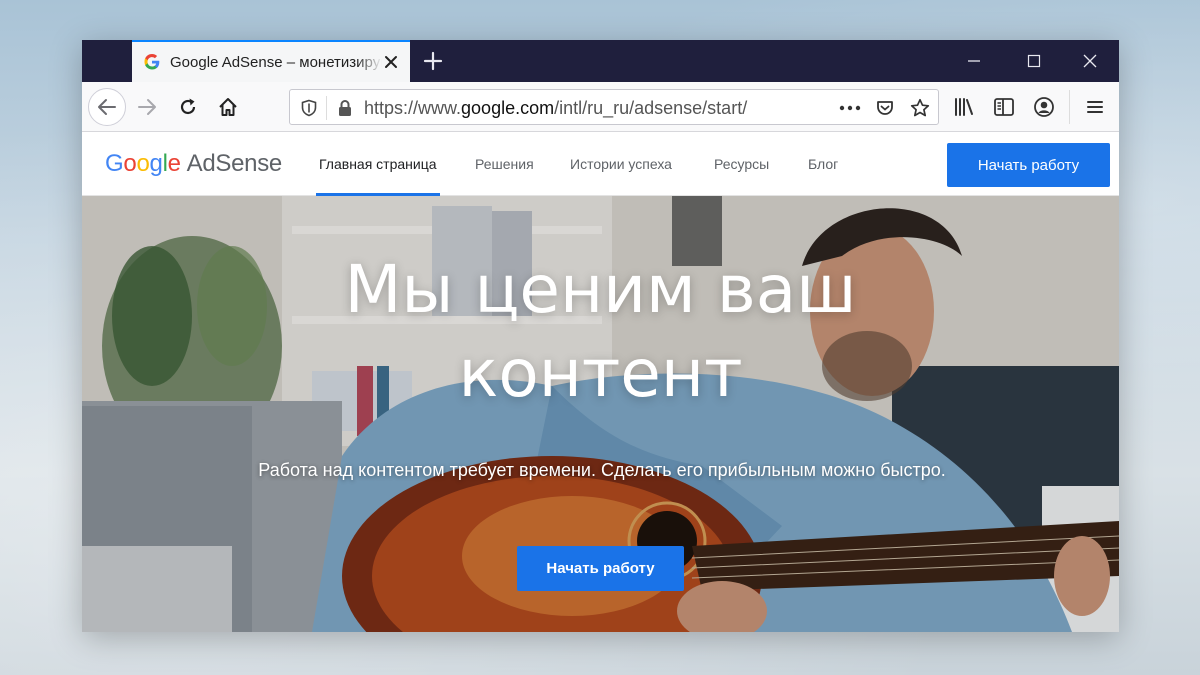 This screenshot has height=675, width=1200. What do you see at coordinates (234, 163) in the screenshot?
I see `logo-product-name: AdSense` at bounding box center [234, 163].